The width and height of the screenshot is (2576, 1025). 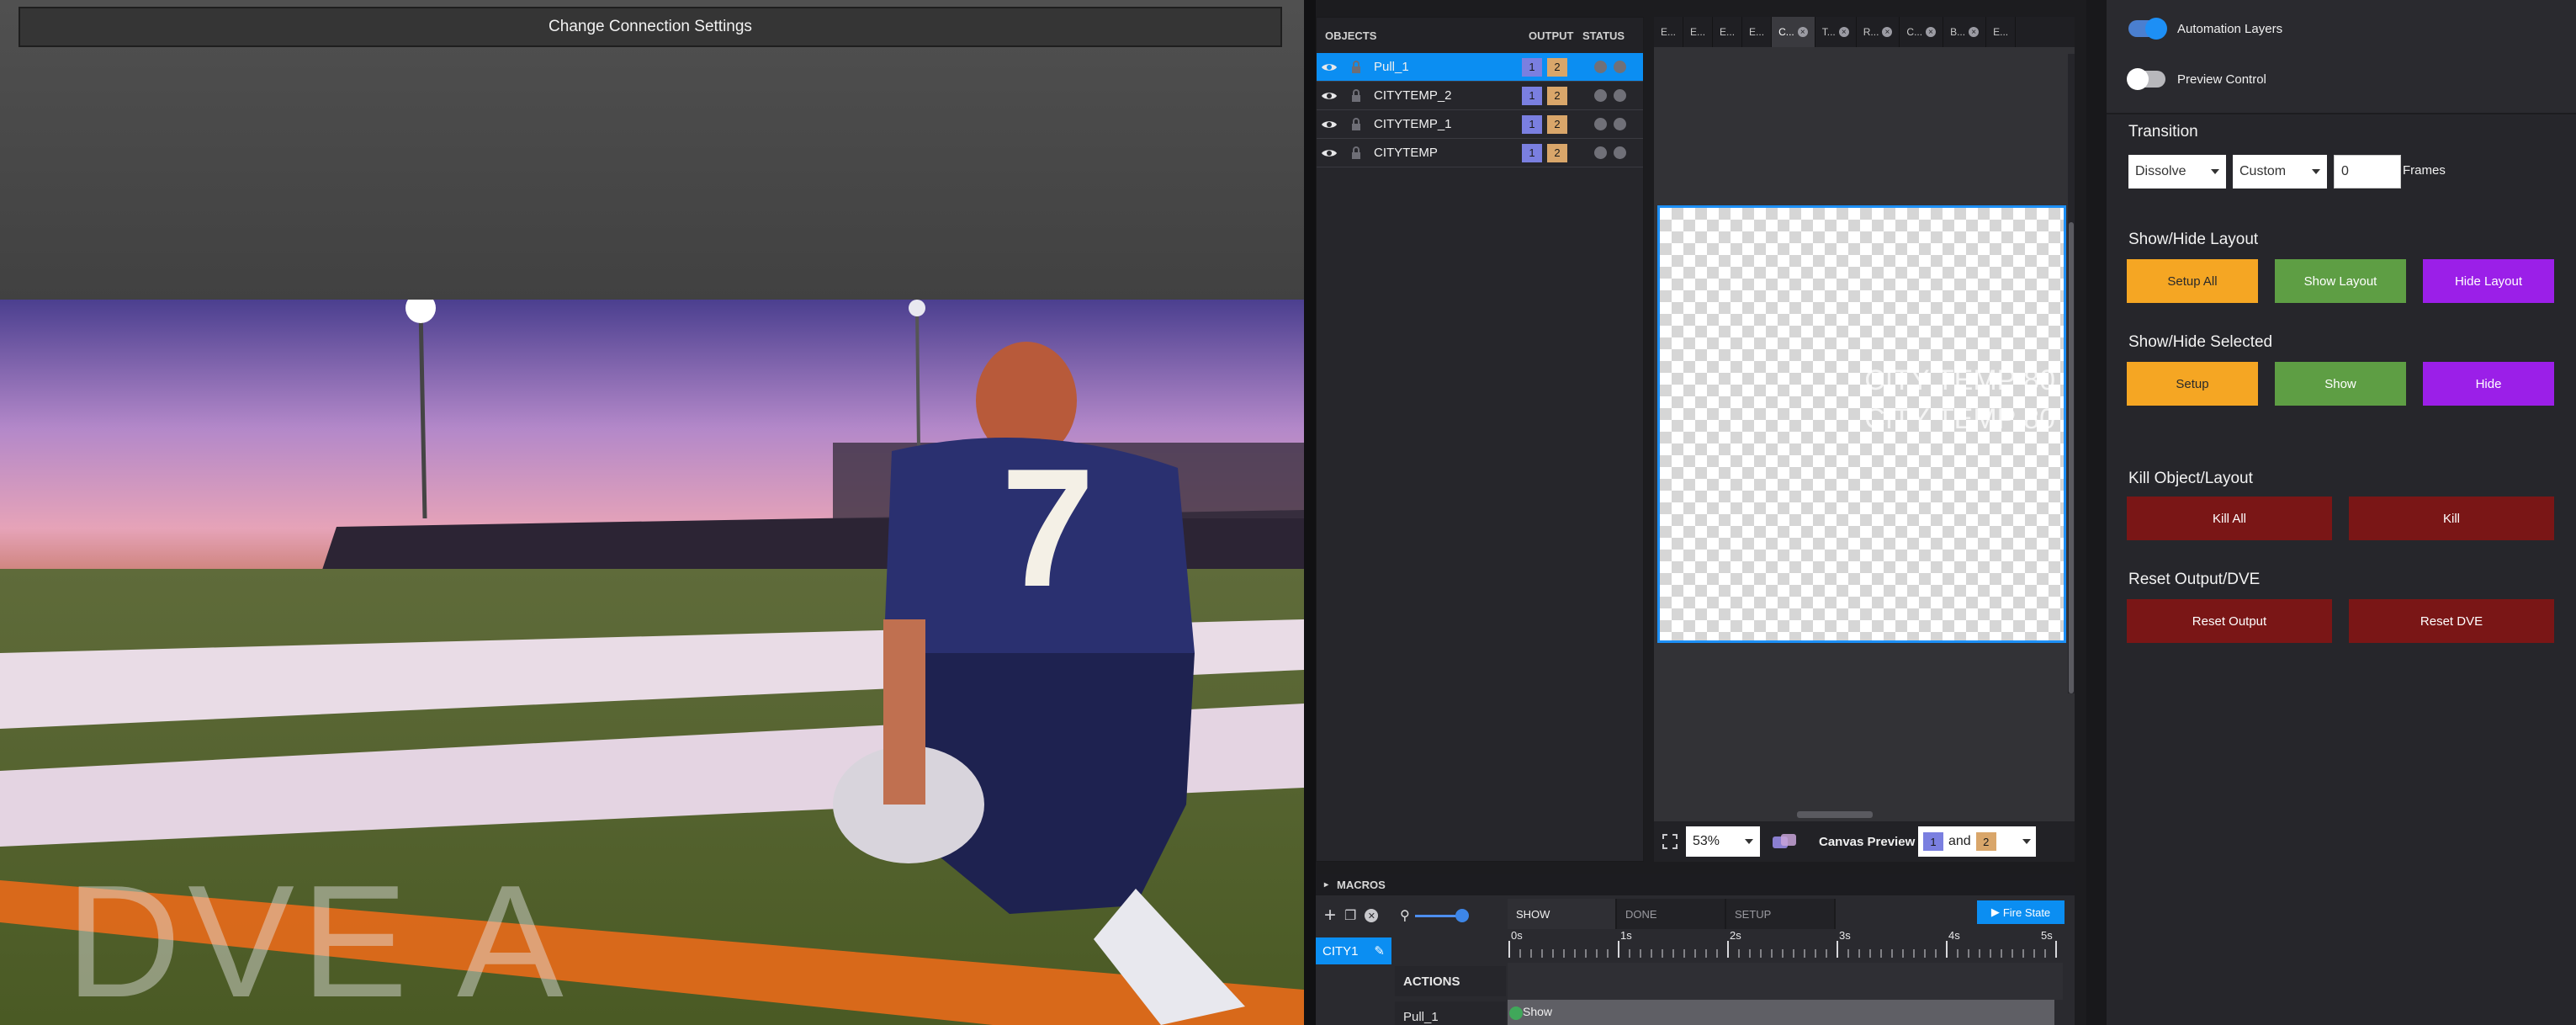 I want to click on timeline-ruler: 0s 1s 2s 3s 4s 5s, so click(x=1787, y=946).